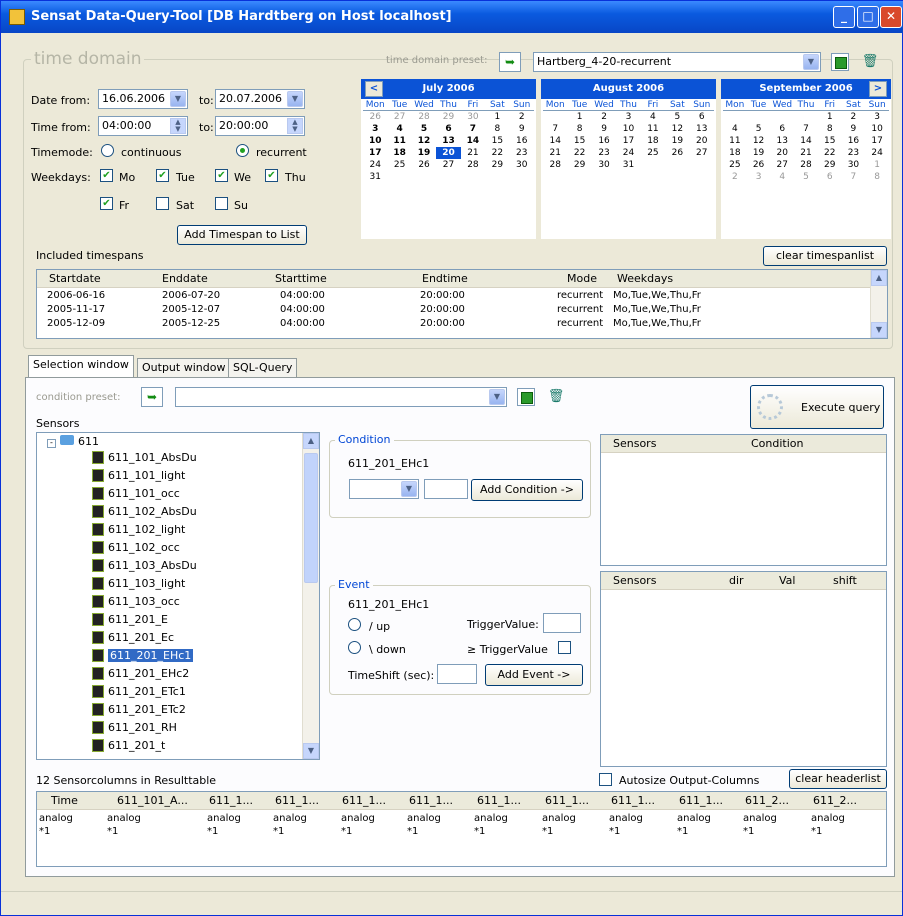 The height and width of the screenshot is (916, 903). What do you see at coordinates (743, 500) in the screenshot?
I see `condition-table: Sensors Condition` at bounding box center [743, 500].